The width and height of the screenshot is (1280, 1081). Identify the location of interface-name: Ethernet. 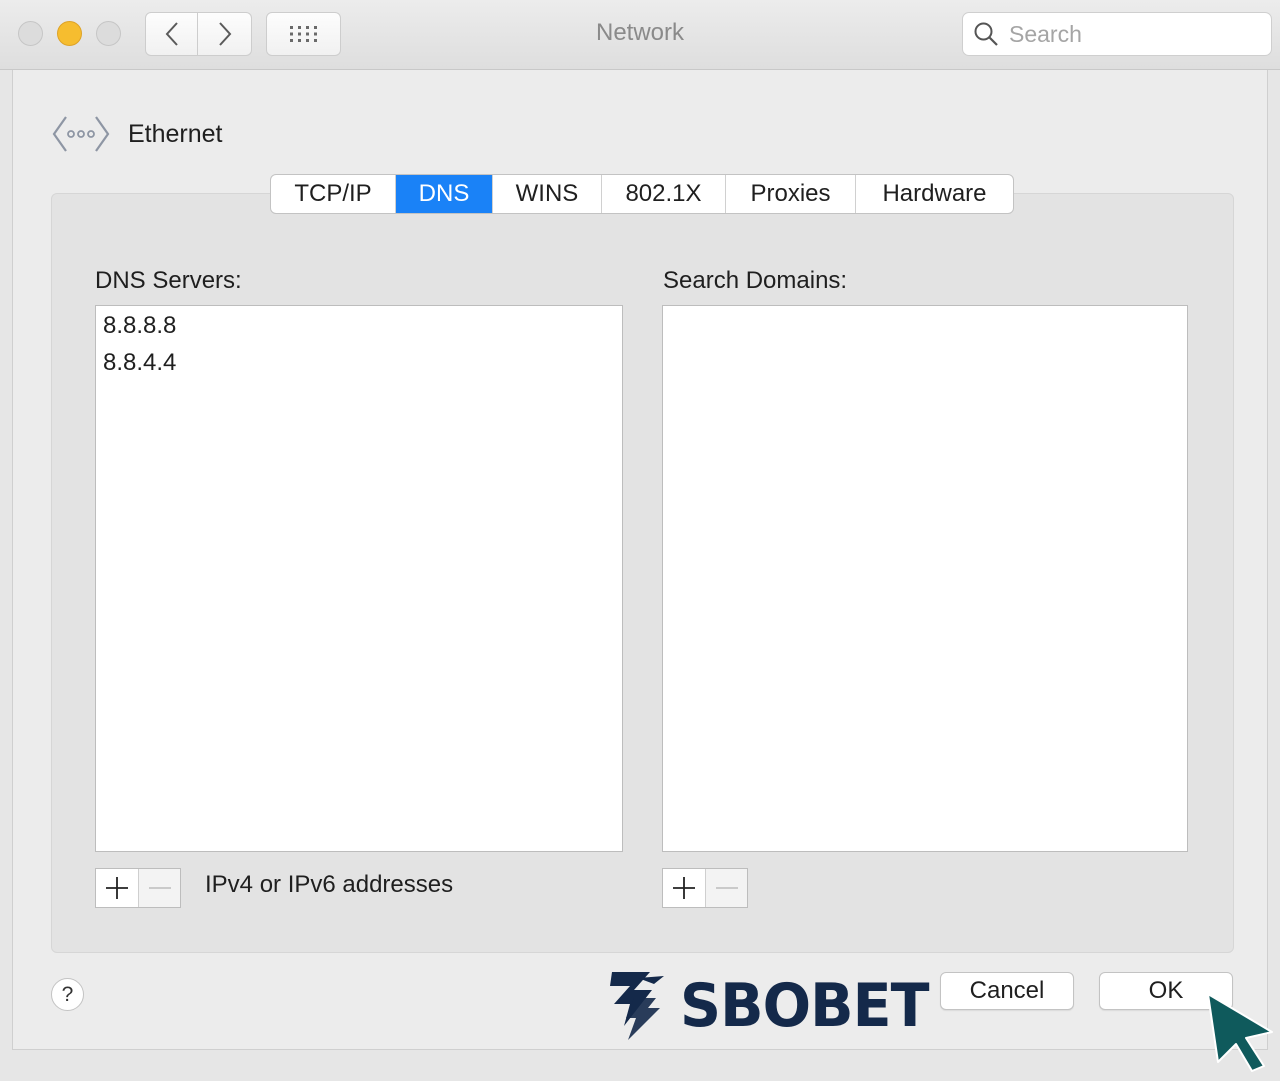
(175, 133).